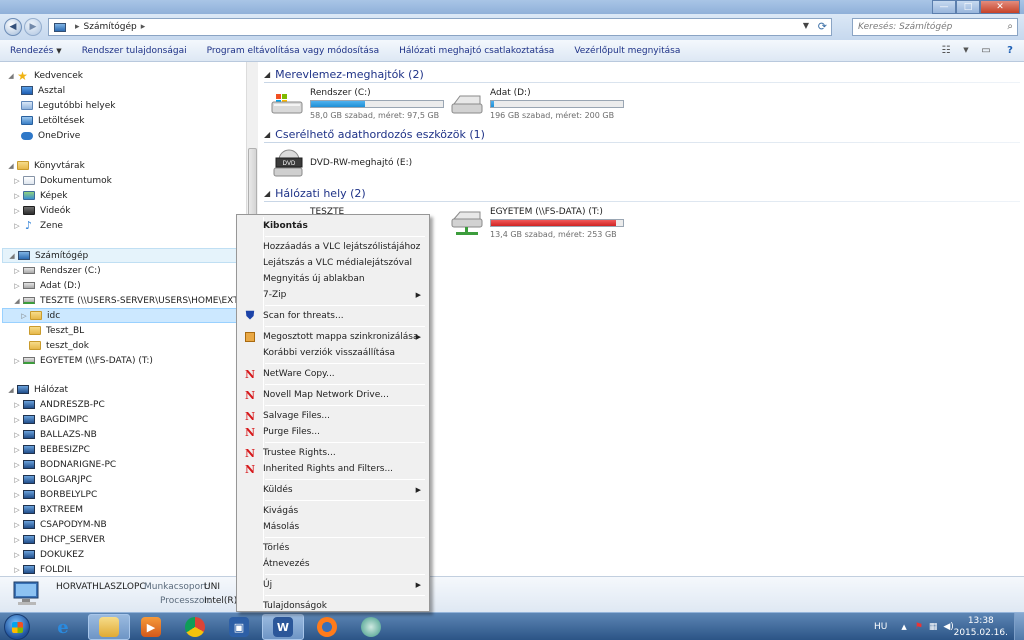  I want to click on context-menu-item: Küldés ▶, so click(333, 490).